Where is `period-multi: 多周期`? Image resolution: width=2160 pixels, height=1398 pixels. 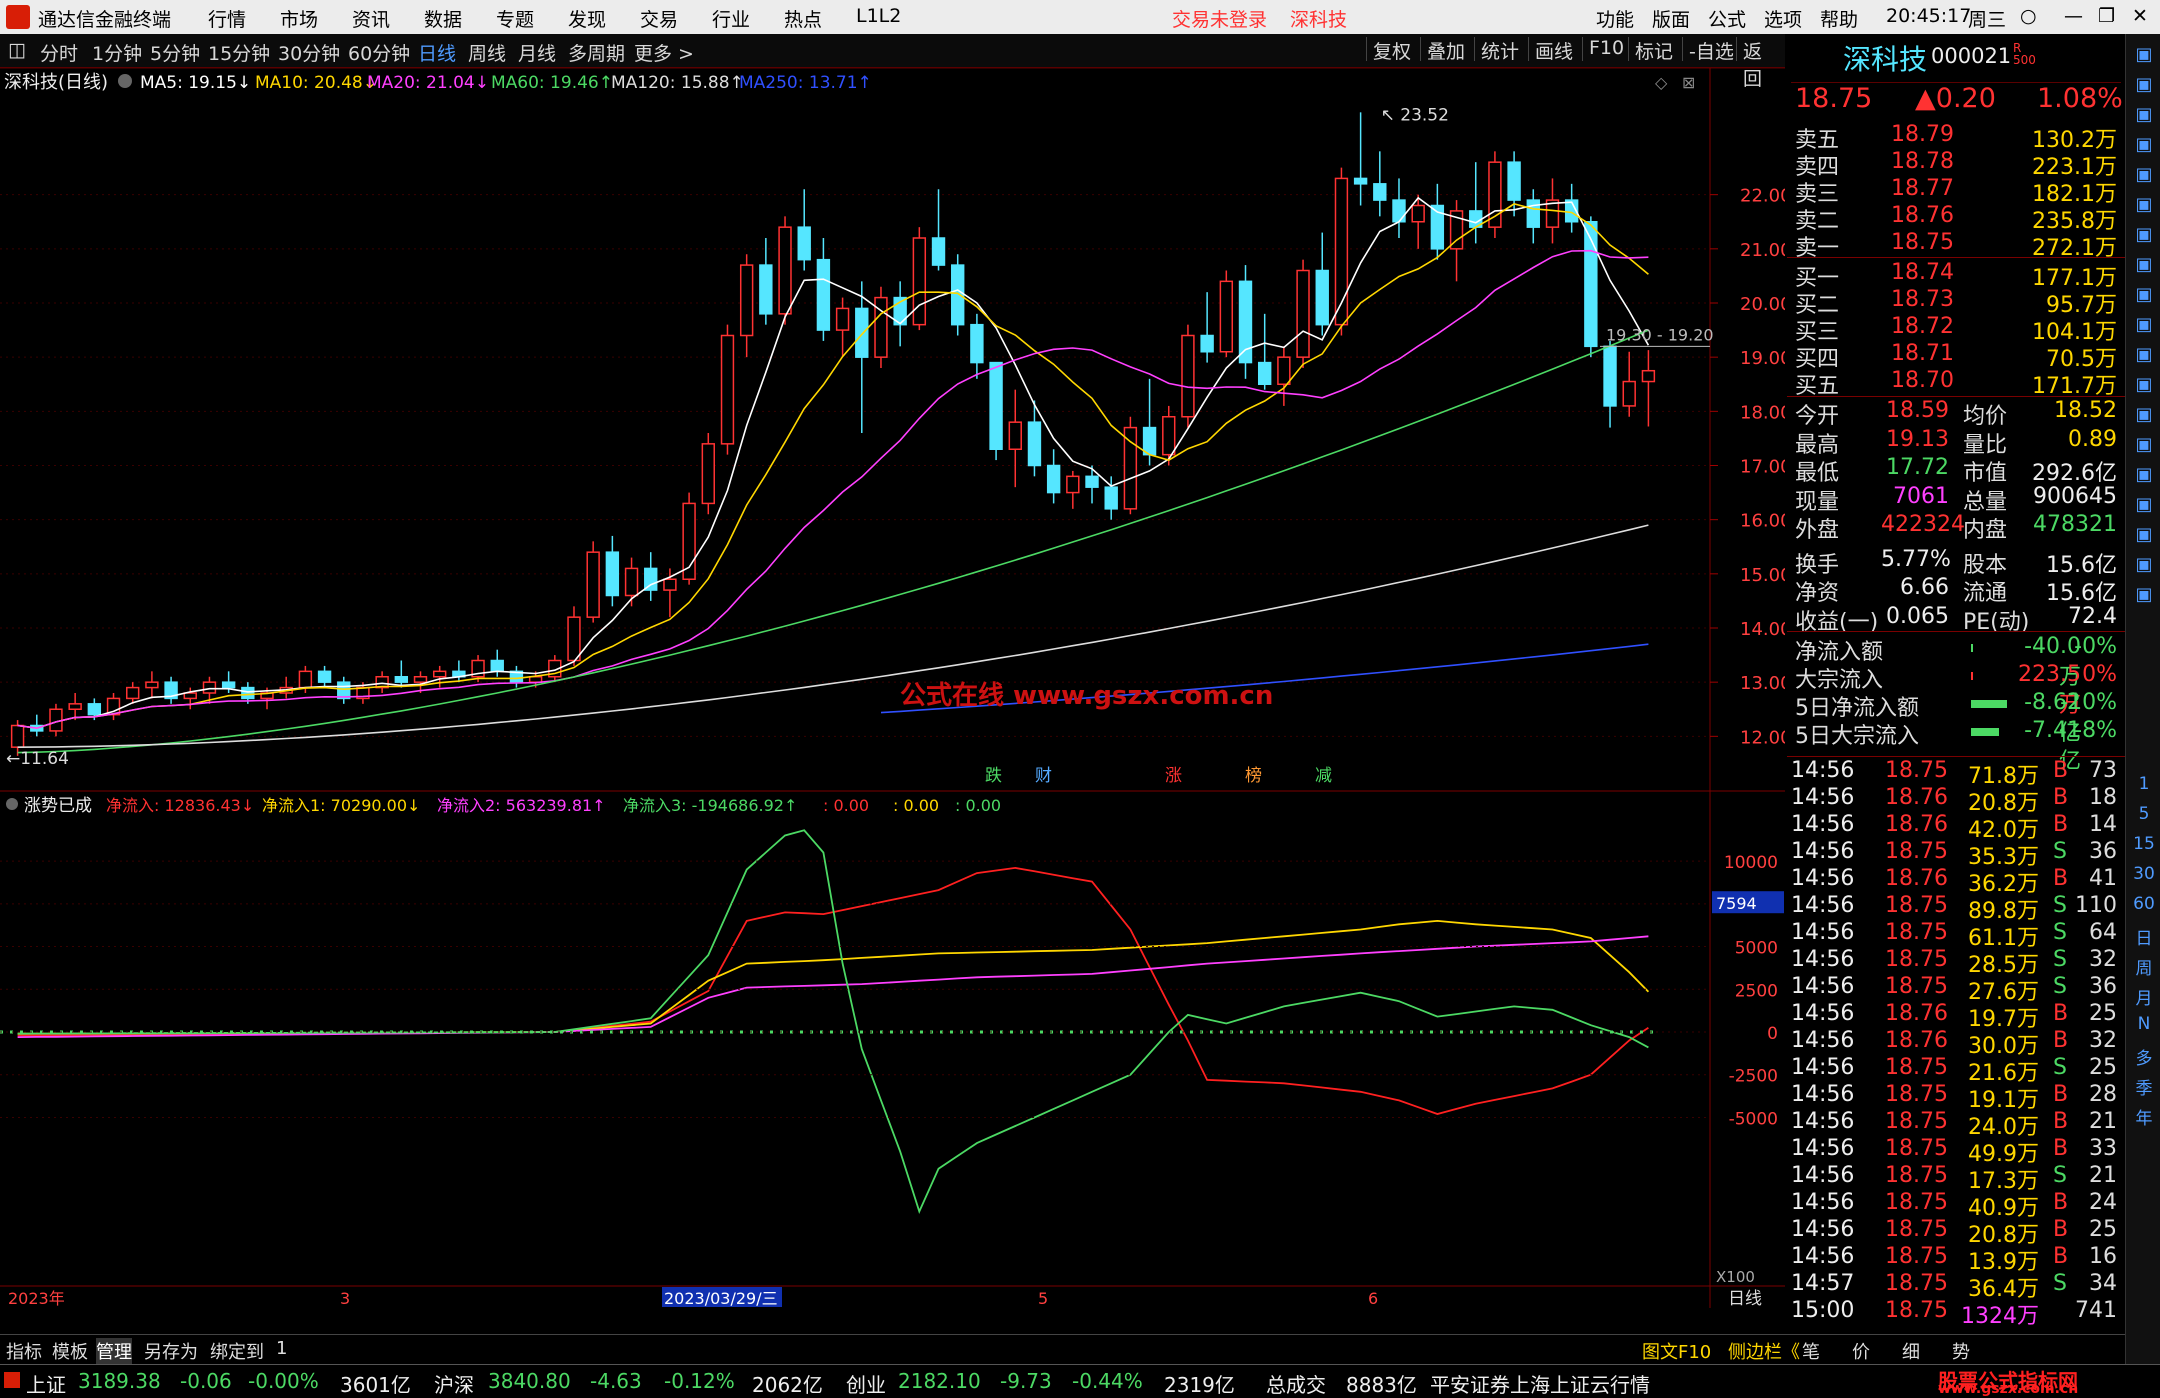 period-multi: 多周期 is located at coordinates (596, 52).